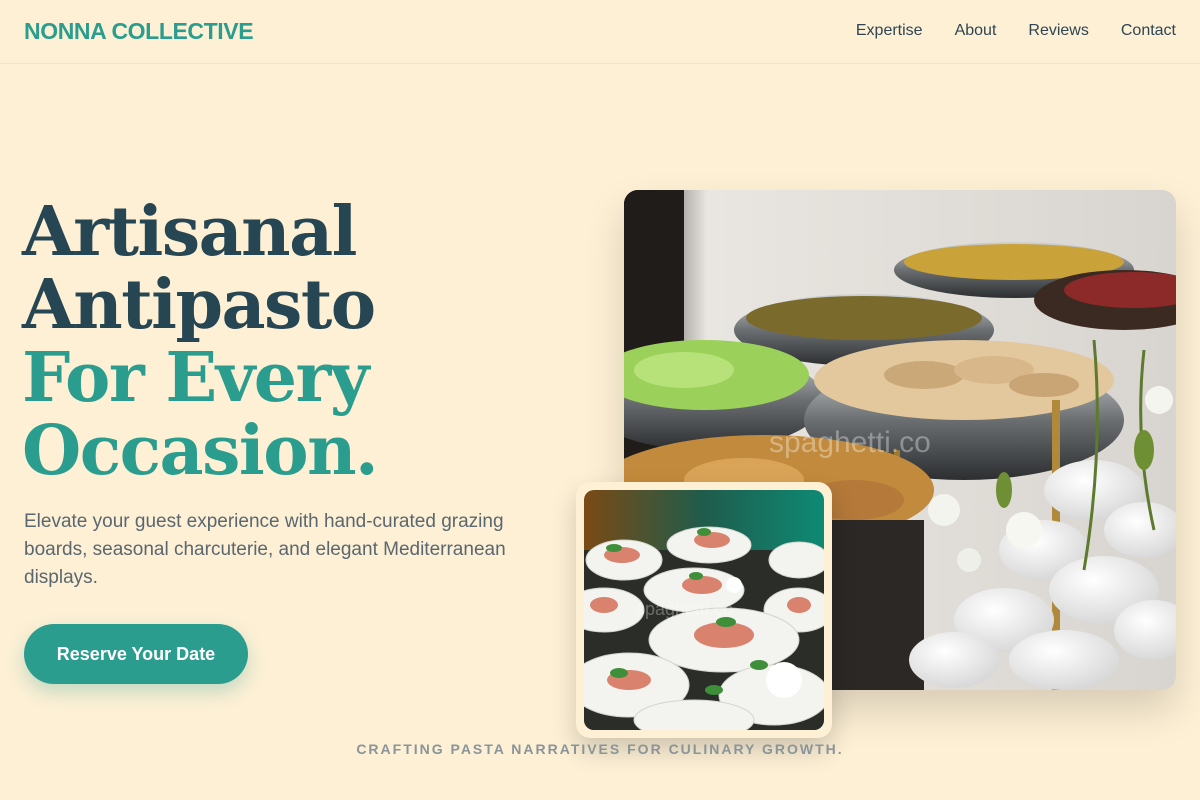 The width and height of the screenshot is (1200, 800). What do you see at coordinates (684, 609) in the screenshot?
I see `sub-photo-watermark: spaghetti.co` at bounding box center [684, 609].